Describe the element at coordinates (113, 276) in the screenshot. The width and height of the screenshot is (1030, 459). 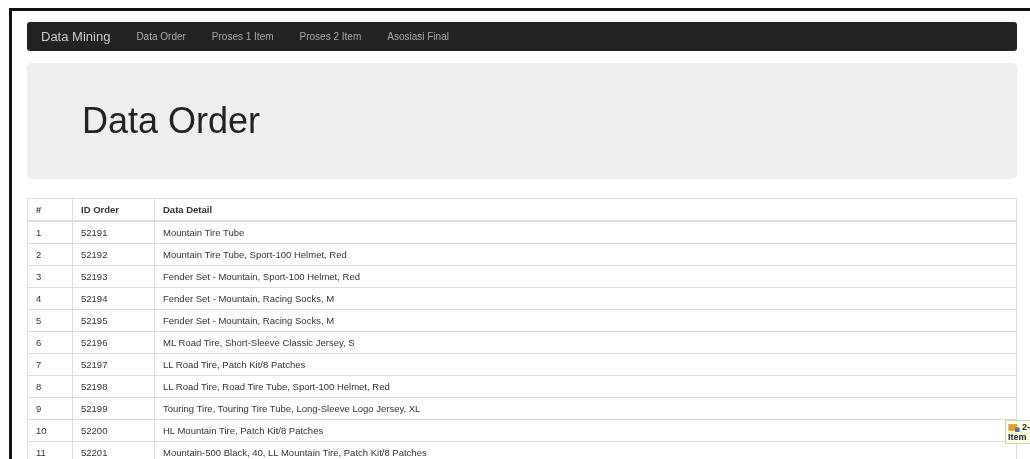
I see `table-cell: 52193` at that location.